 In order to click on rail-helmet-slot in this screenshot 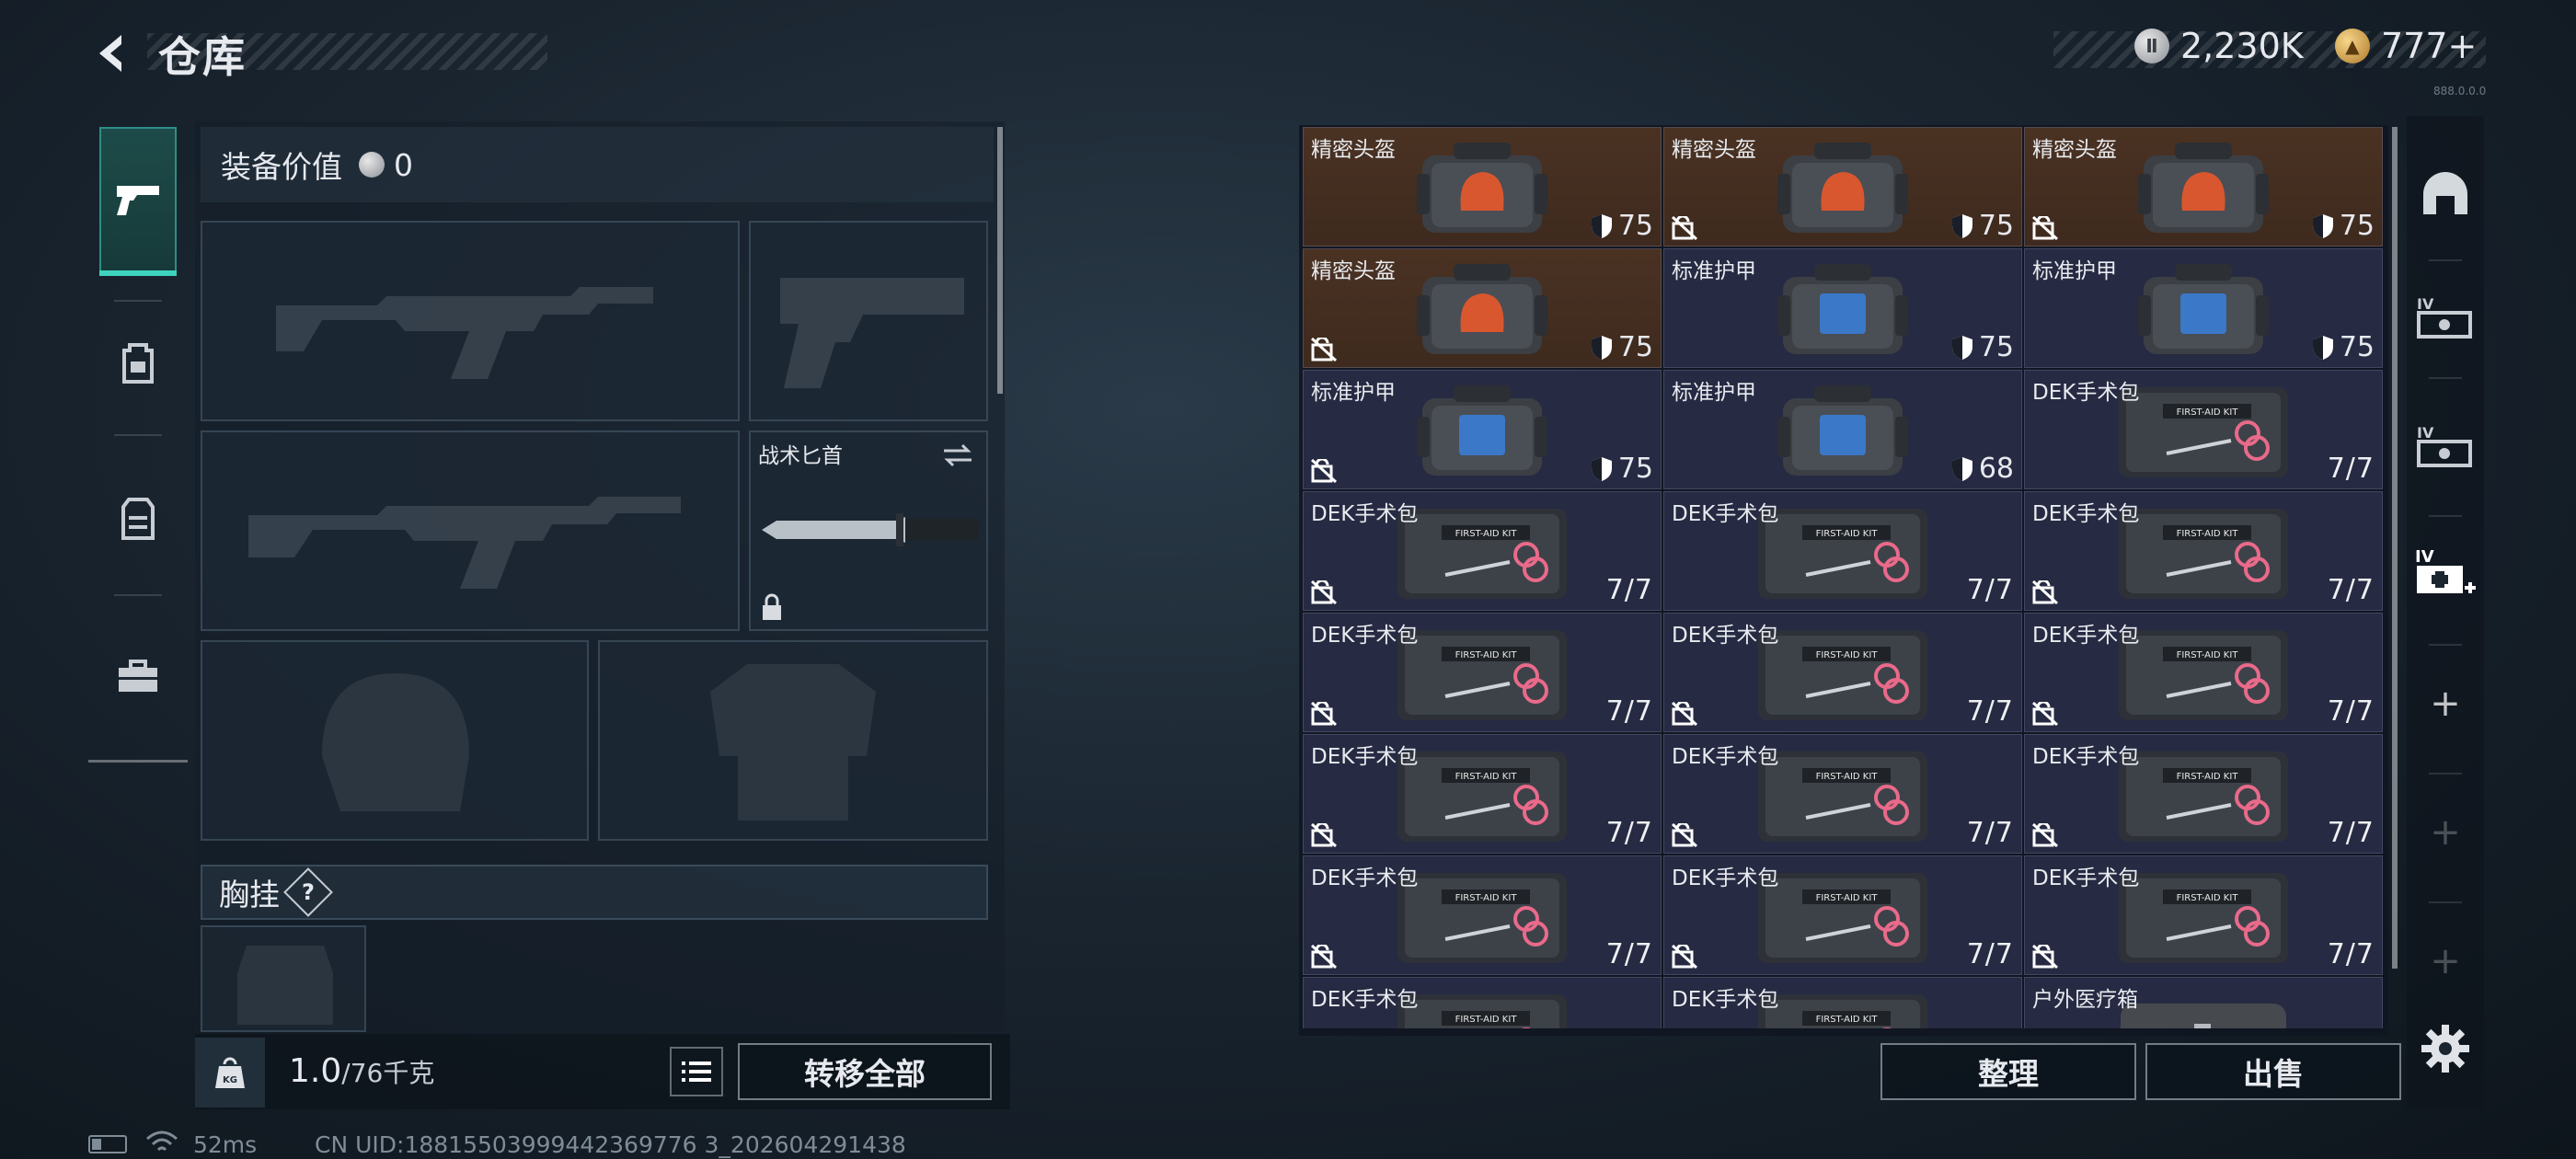, I will do `click(2445, 194)`.